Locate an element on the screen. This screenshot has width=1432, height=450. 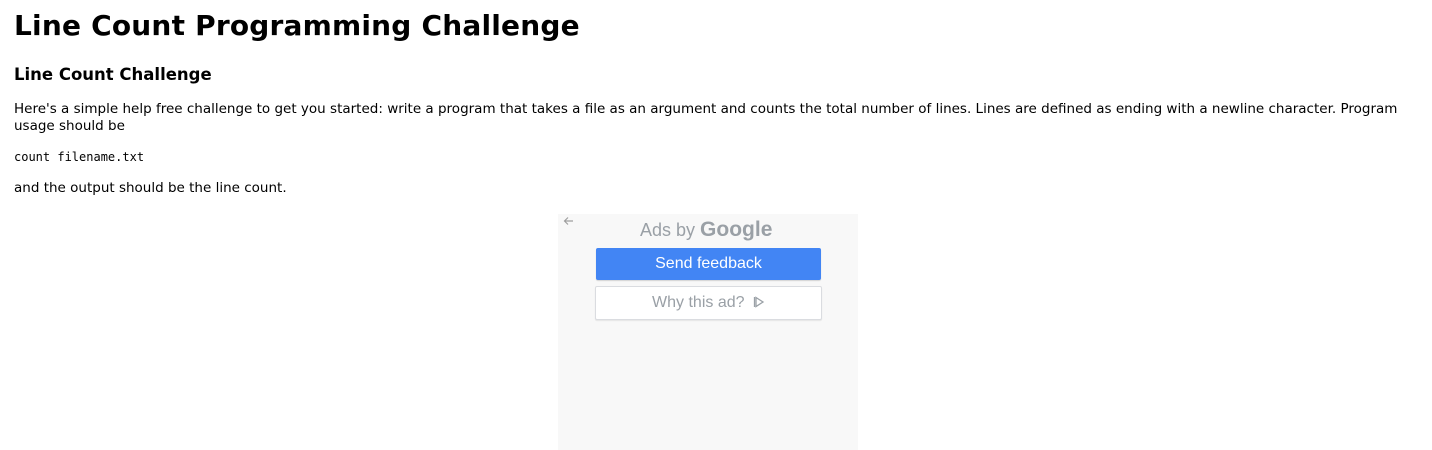
usage-code: count filename.txt is located at coordinates (79, 157).